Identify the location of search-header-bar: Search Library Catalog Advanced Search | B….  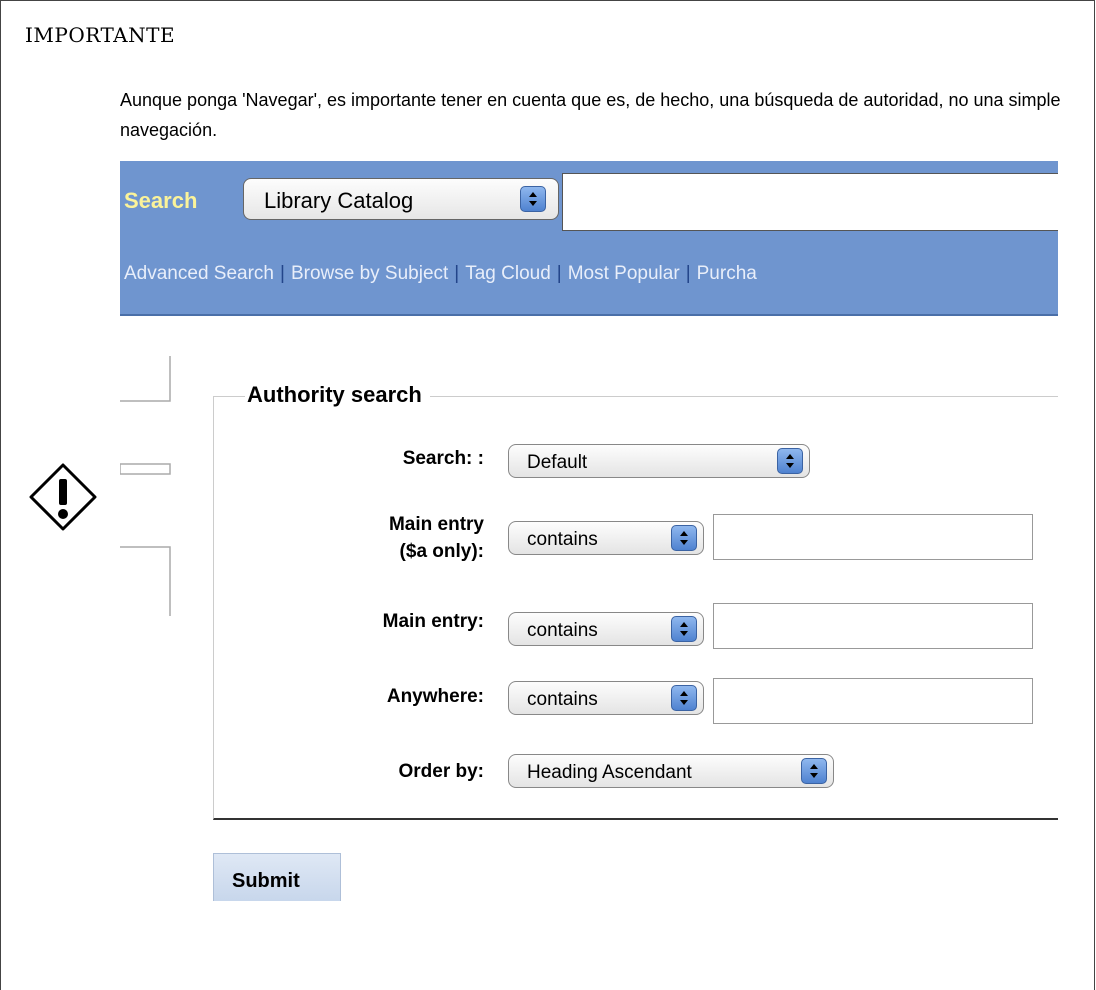
(589, 238).